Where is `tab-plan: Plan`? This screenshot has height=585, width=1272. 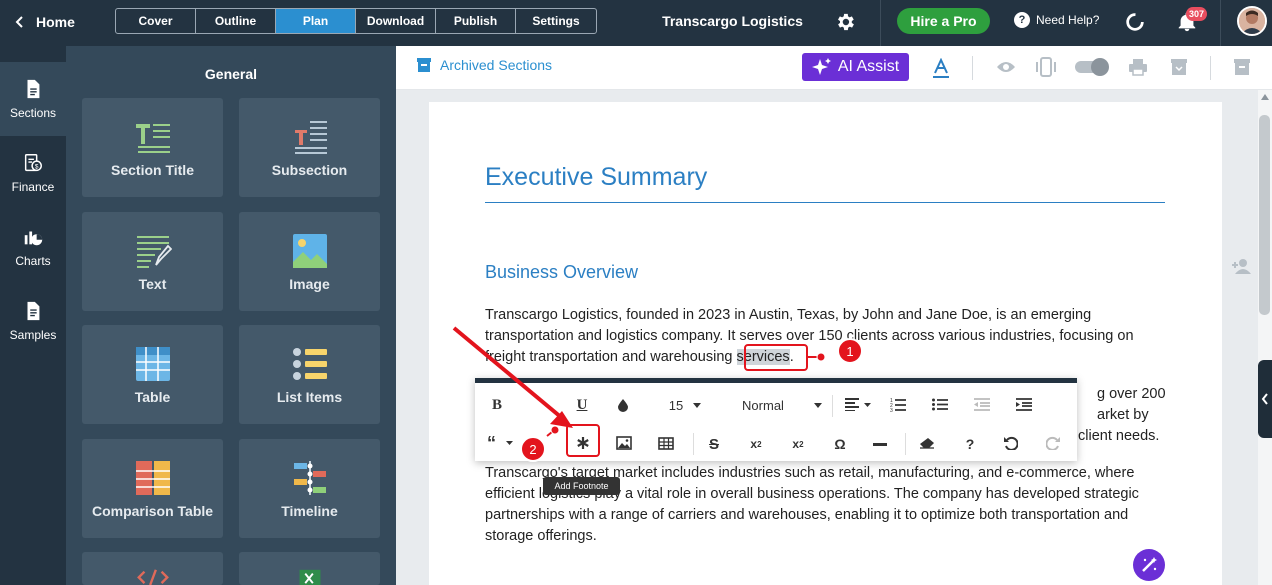 tab-plan: Plan is located at coordinates (316, 21).